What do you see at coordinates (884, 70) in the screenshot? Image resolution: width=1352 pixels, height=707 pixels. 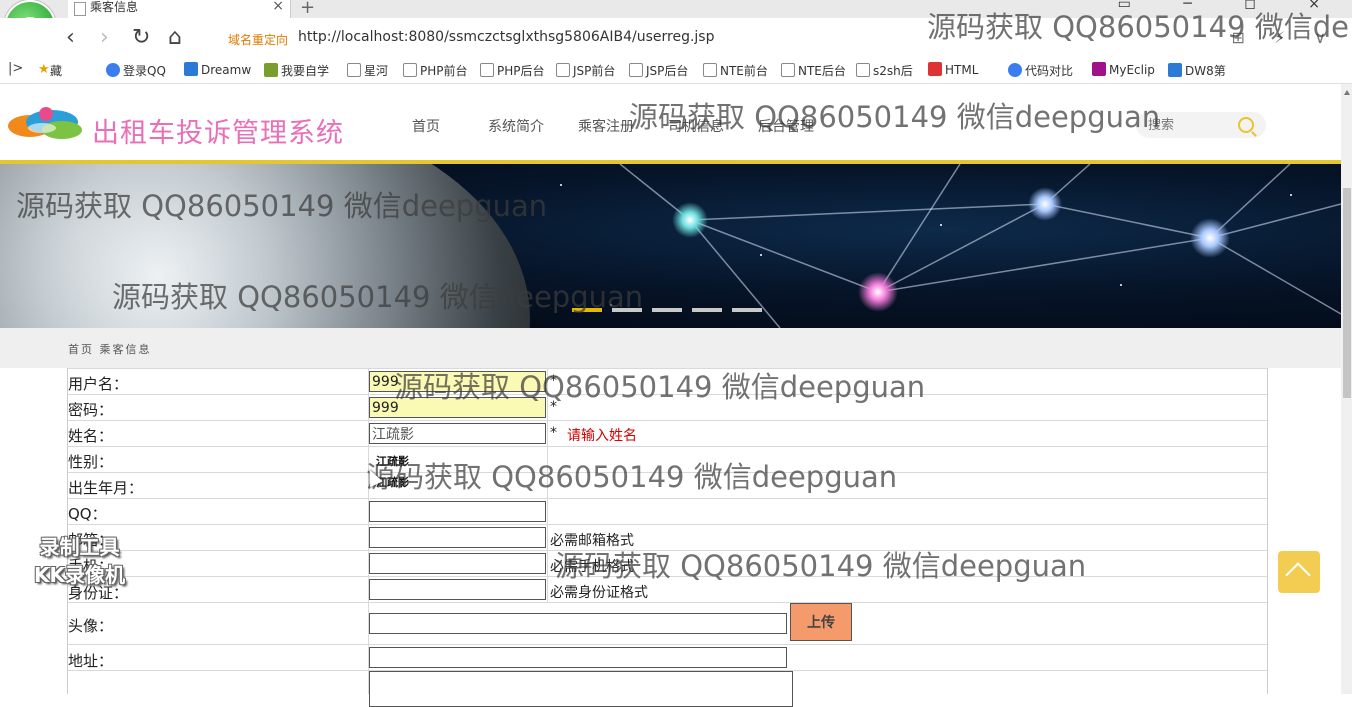 I see `bookmark-s2sh: s2sh后` at bounding box center [884, 70].